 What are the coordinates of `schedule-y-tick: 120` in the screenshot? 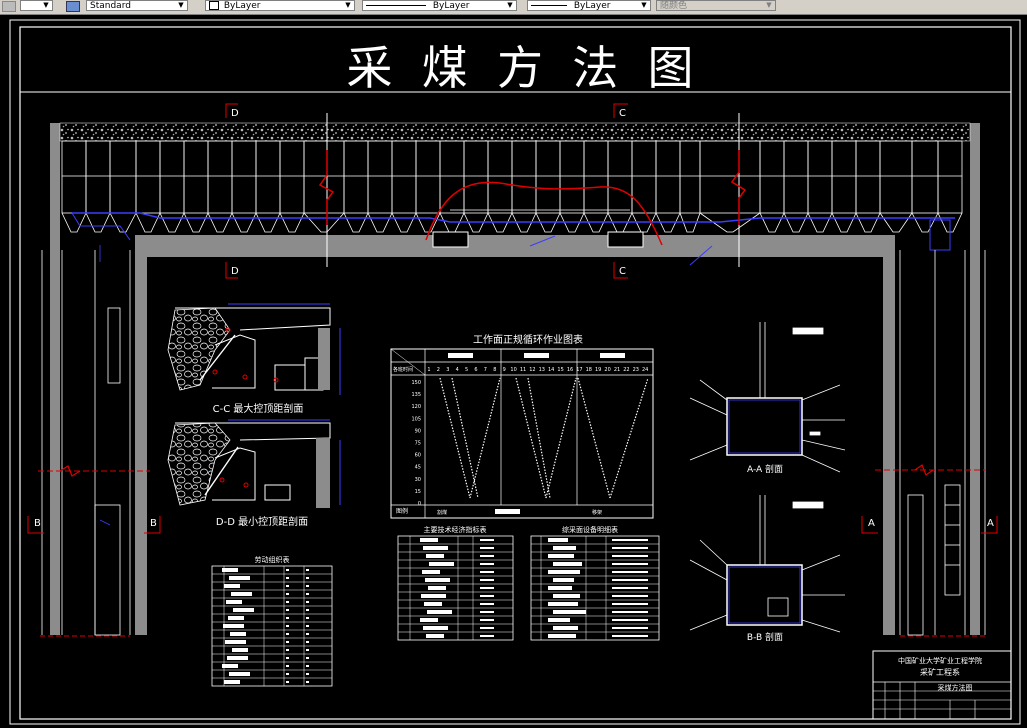 It's located at (416, 407).